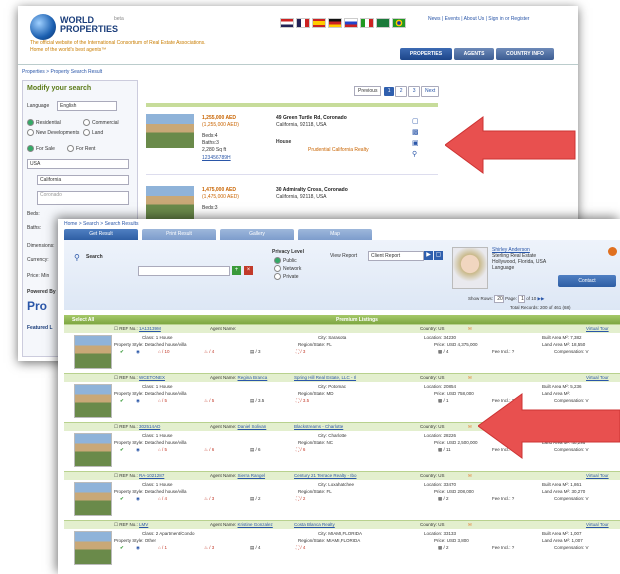 This screenshot has width=620, height=574. I want to click on flag-de-icon, so click(335, 23).